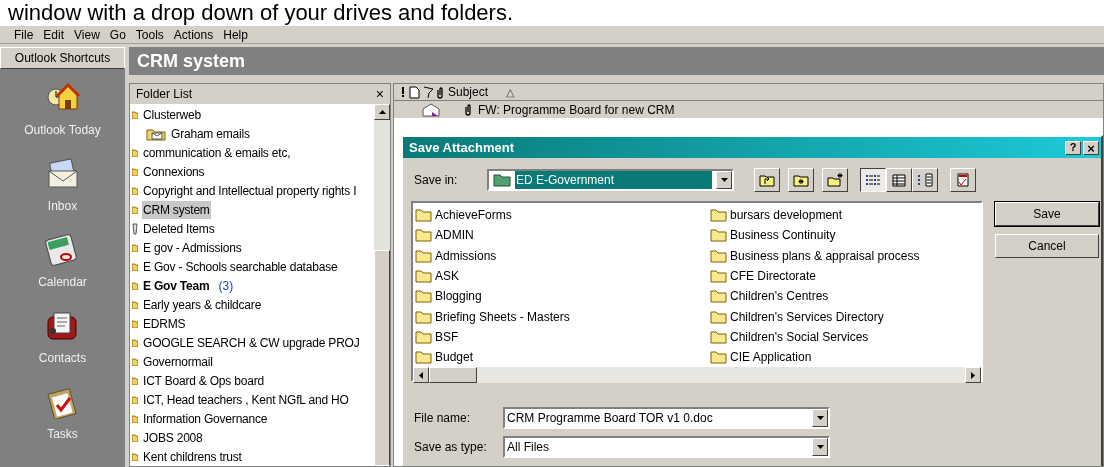 This screenshot has height=467, width=1104. Describe the element at coordinates (260, 13) in the screenshot. I see `caption-text: window with a drop down of your drives and folders.` at that location.